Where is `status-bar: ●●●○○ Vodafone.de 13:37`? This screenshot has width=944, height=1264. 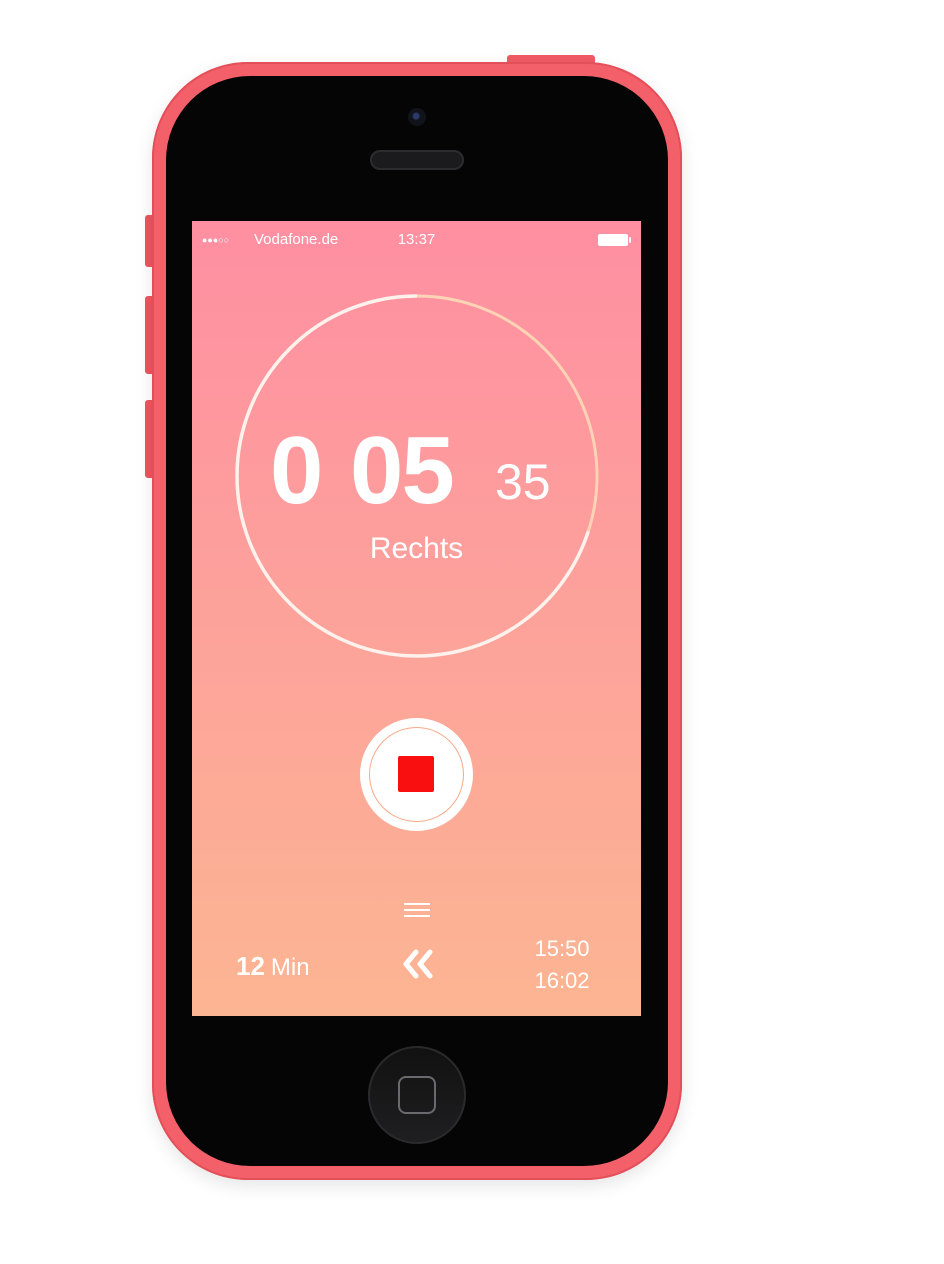
status-bar: ●●●○○ Vodafone.de 13:37 is located at coordinates (416, 240).